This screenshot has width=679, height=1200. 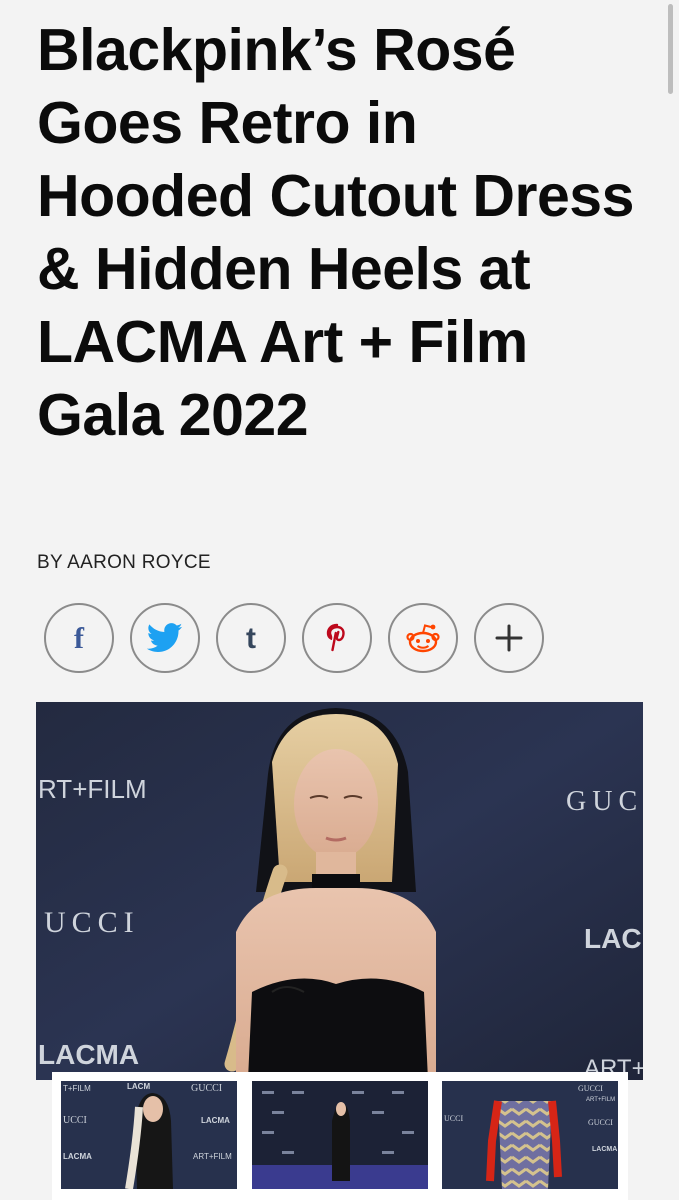 What do you see at coordinates (77, 1088) in the screenshot?
I see `thumb-label: T+FILM` at bounding box center [77, 1088].